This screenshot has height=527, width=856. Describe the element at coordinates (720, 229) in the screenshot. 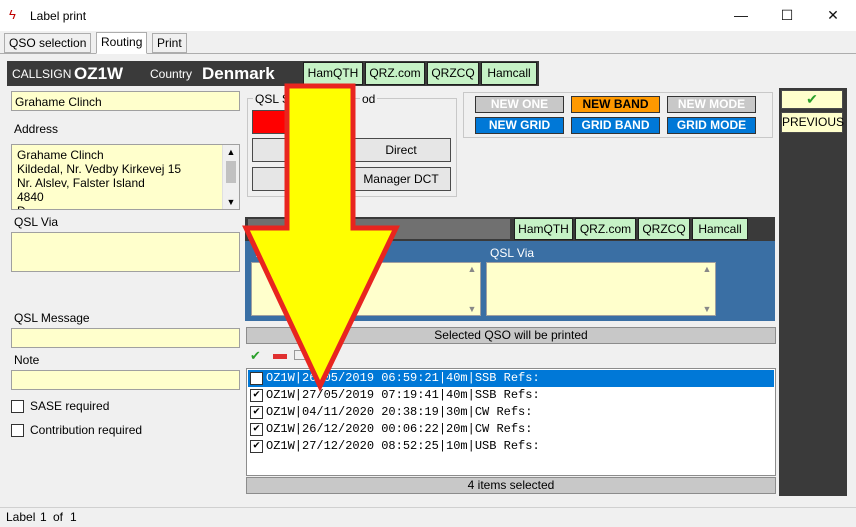

I see `manager-hamcall-button: Hamcall` at that location.